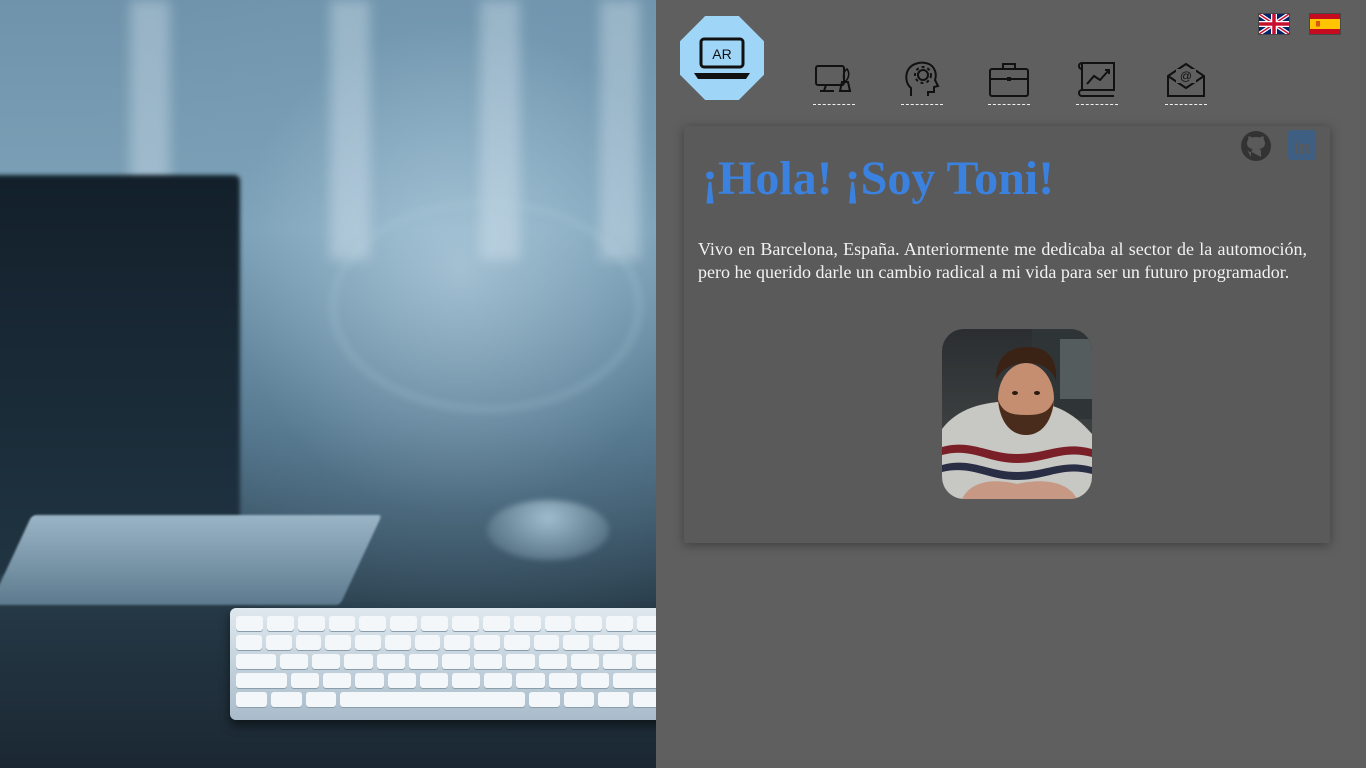 Image resolution: width=1366 pixels, height=768 pixels. I want to click on language-spanish-button, so click(1325, 24).